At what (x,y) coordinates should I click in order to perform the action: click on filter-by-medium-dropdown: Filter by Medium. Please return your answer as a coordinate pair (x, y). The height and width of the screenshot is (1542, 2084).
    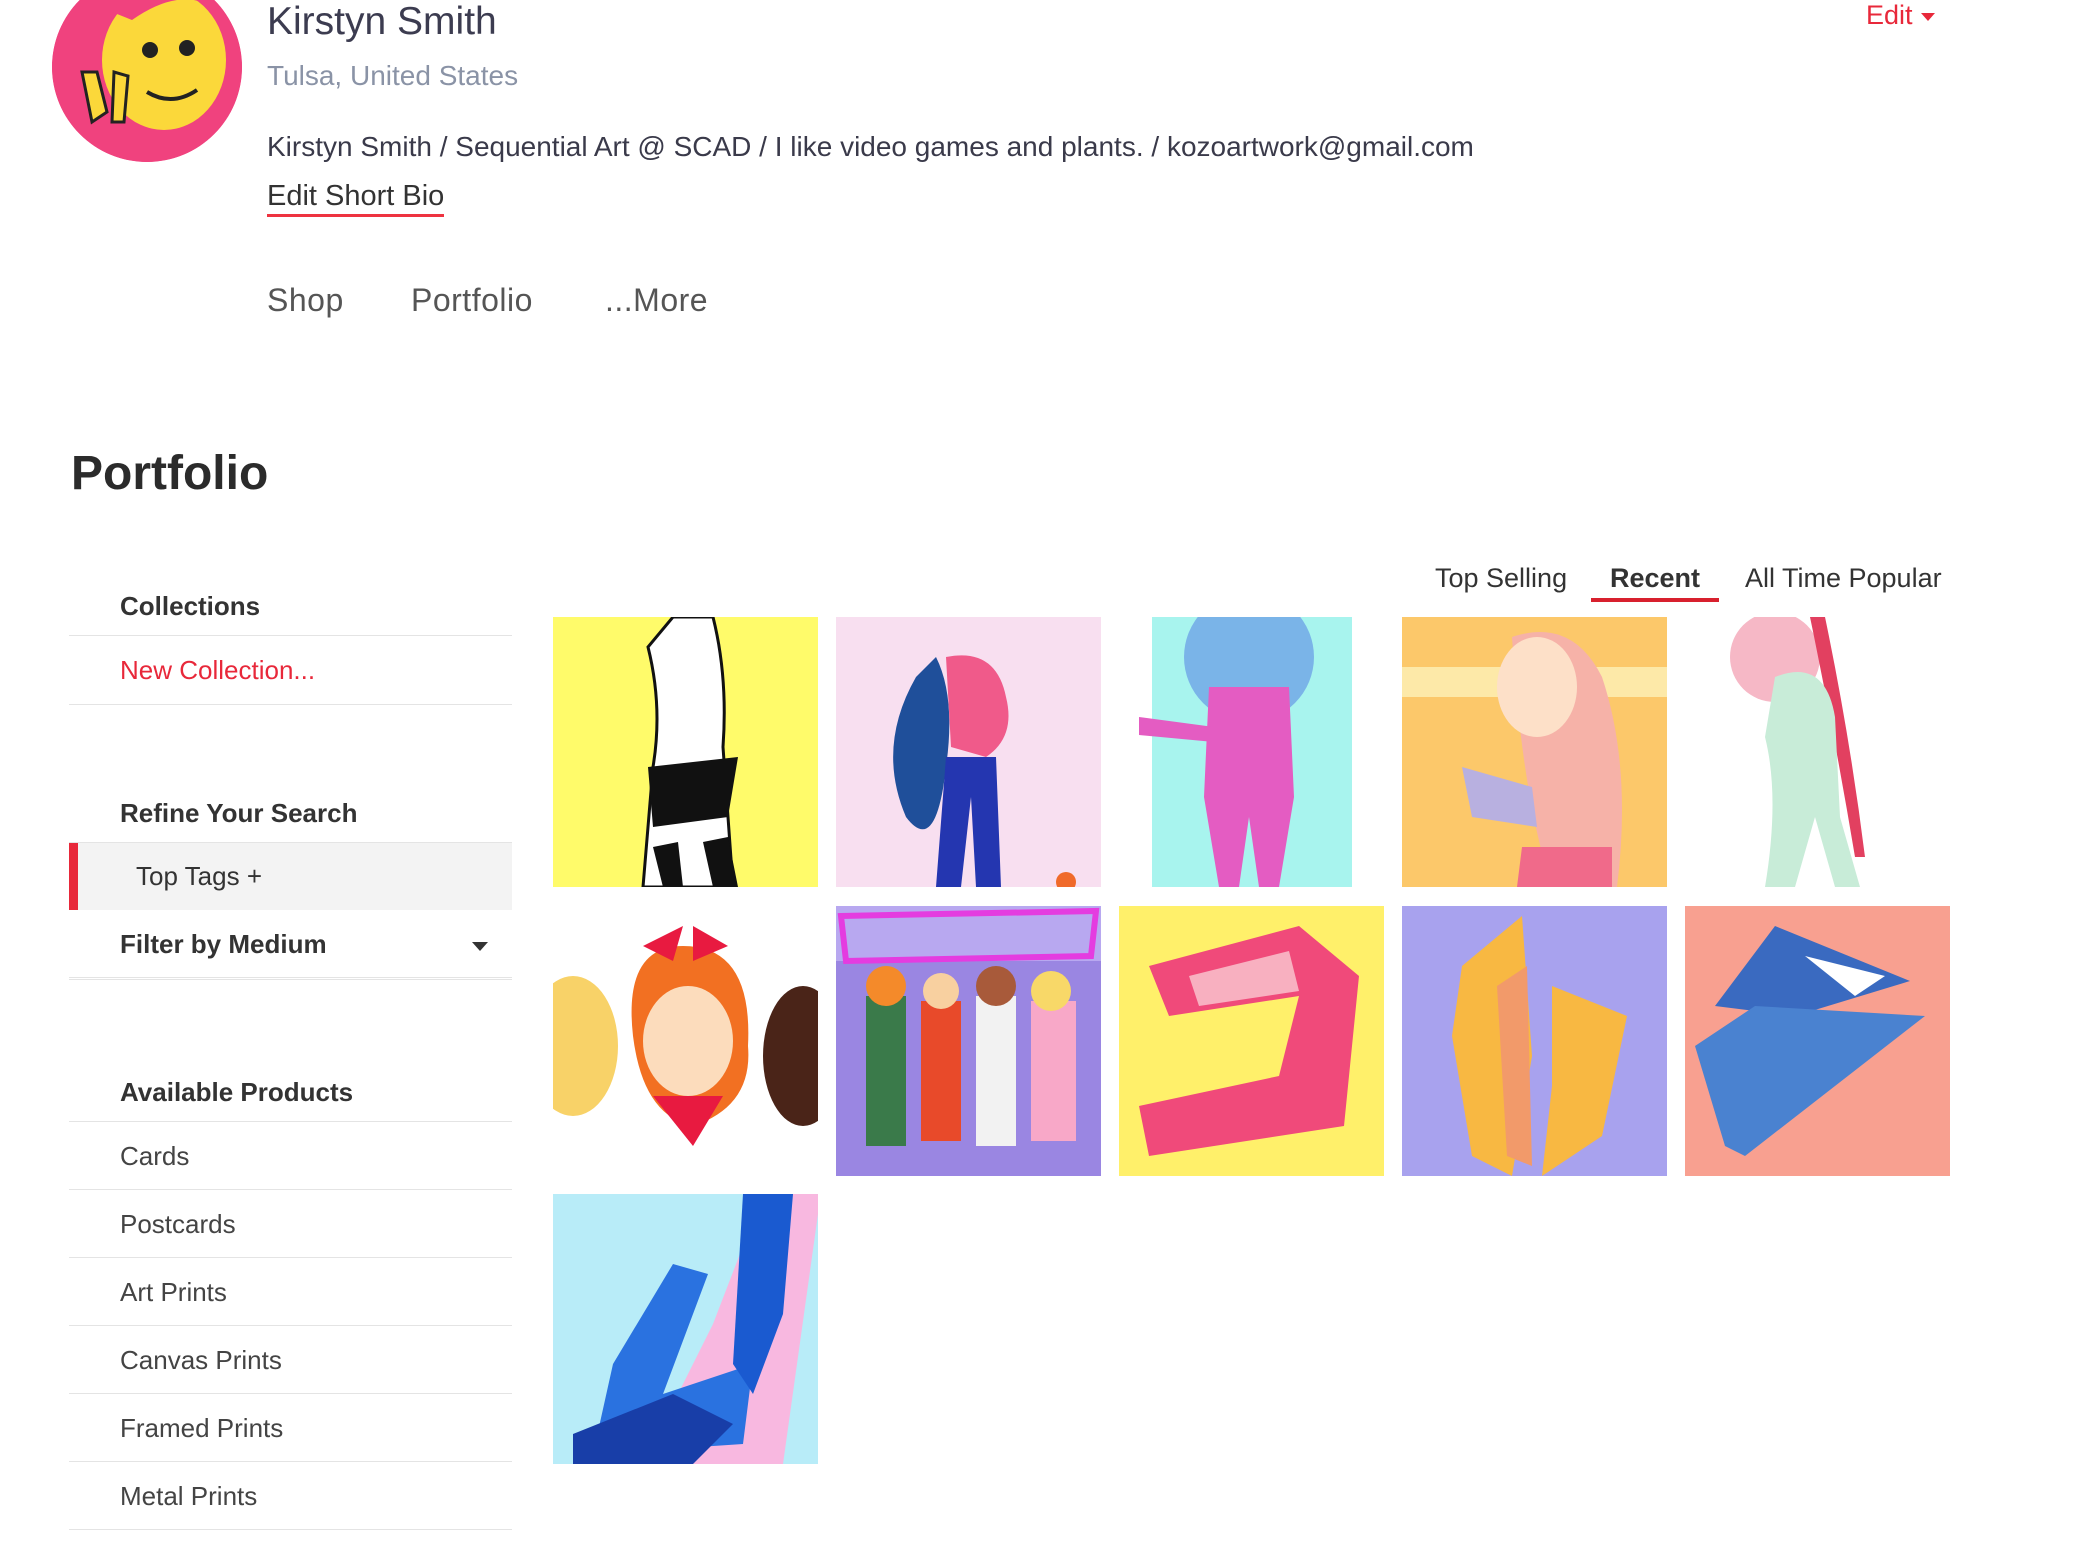
    Looking at the image, I should click on (290, 945).